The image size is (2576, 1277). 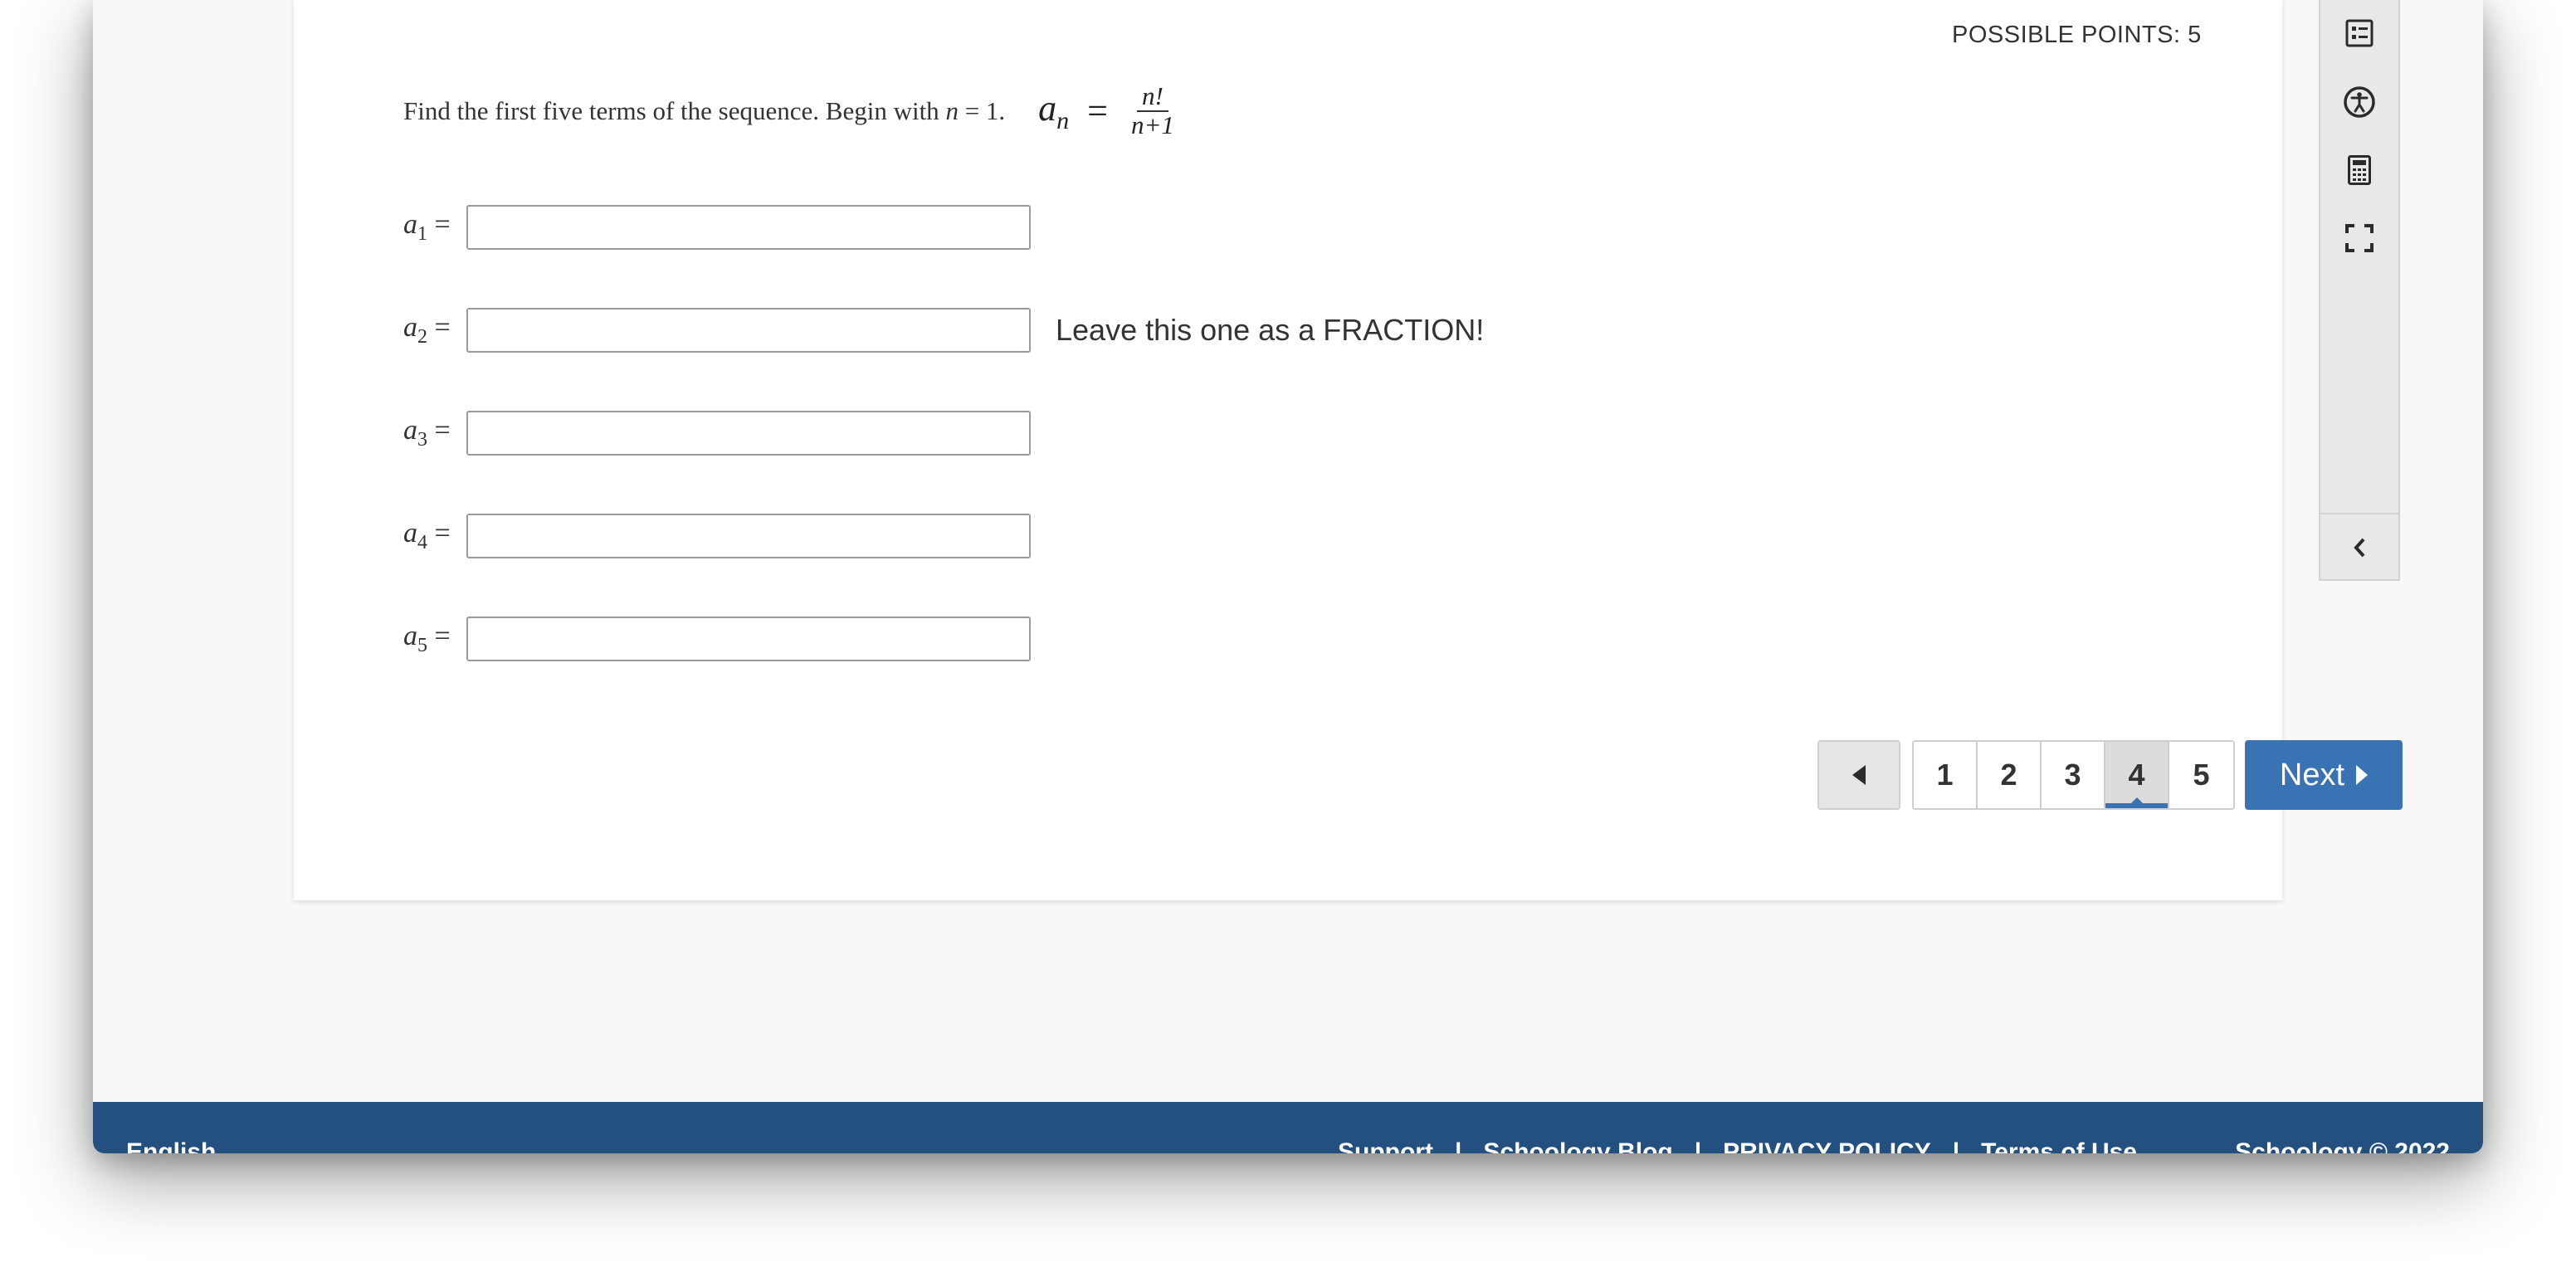 I want to click on sequence-formula: an = n! n+1, so click(x=1109, y=110).